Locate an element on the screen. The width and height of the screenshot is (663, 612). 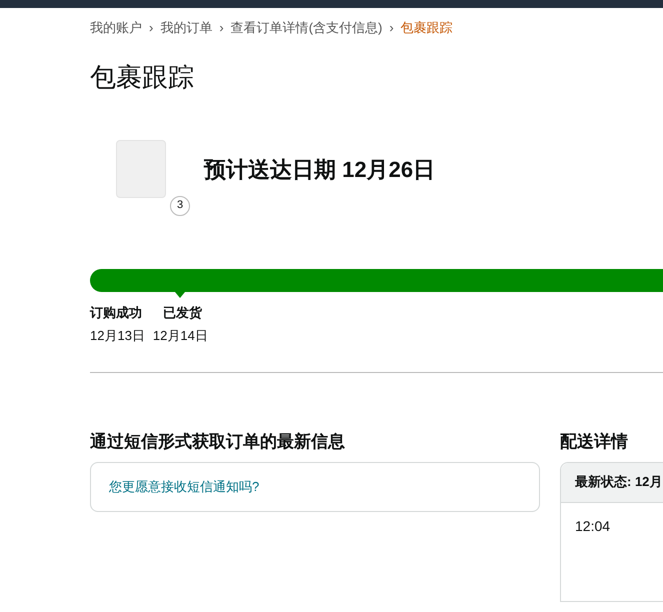
section-heading: 通过短信形式获取订单的最新信息 is located at coordinates (218, 441).